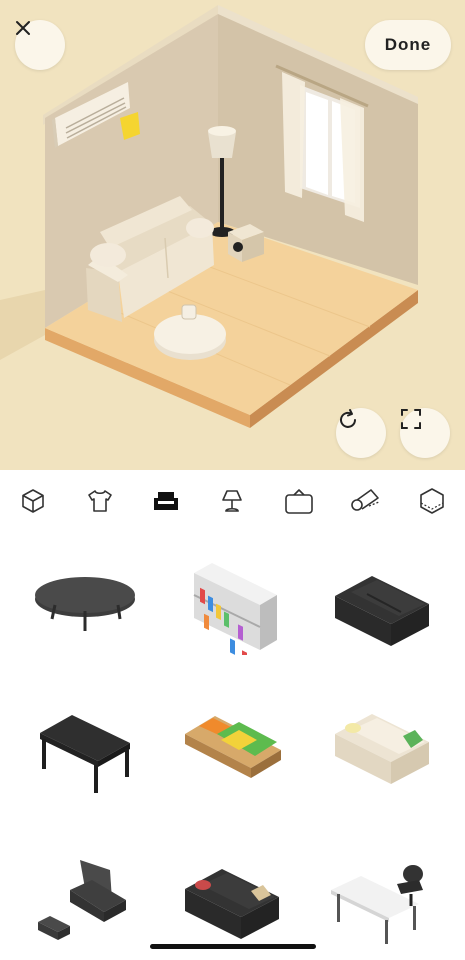 The width and height of the screenshot is (465, 960). I want to click on bed-item, so click(232, 745).